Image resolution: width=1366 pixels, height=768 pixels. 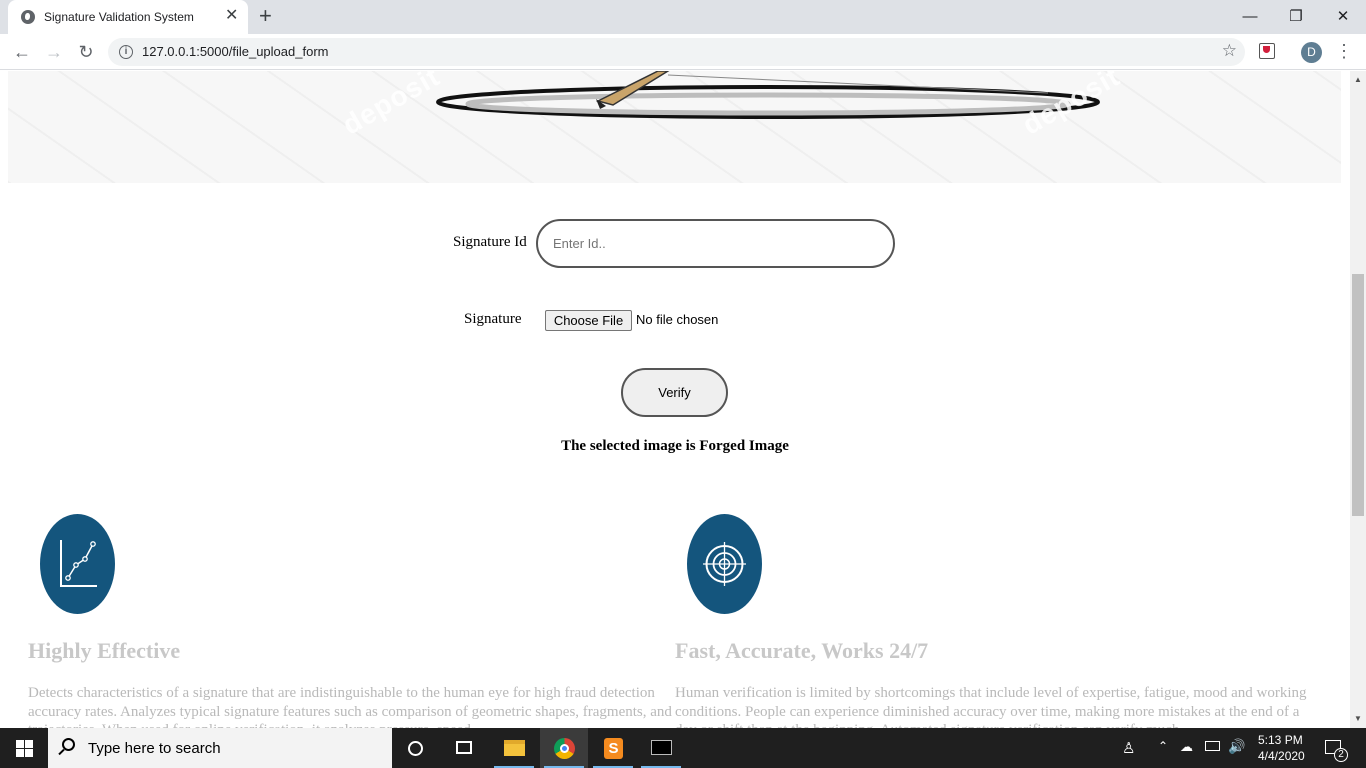 What do you see at coordinates (802, 650) in the screenshot?
I see `feature-title: Fast, Accurate, Works 24/7` at bounding box center [802, 650].